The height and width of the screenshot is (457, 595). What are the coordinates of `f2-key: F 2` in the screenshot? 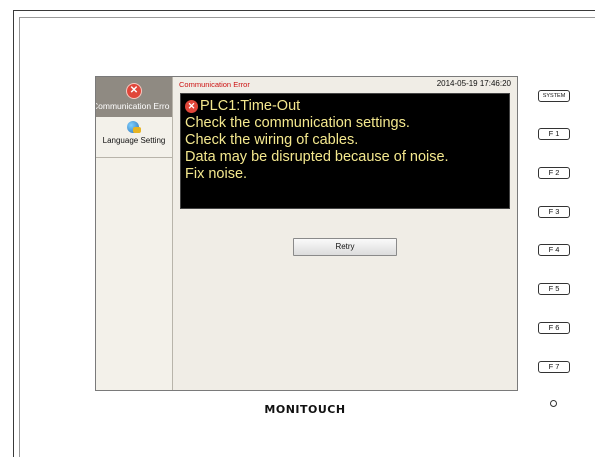 It's located at (554, 173).